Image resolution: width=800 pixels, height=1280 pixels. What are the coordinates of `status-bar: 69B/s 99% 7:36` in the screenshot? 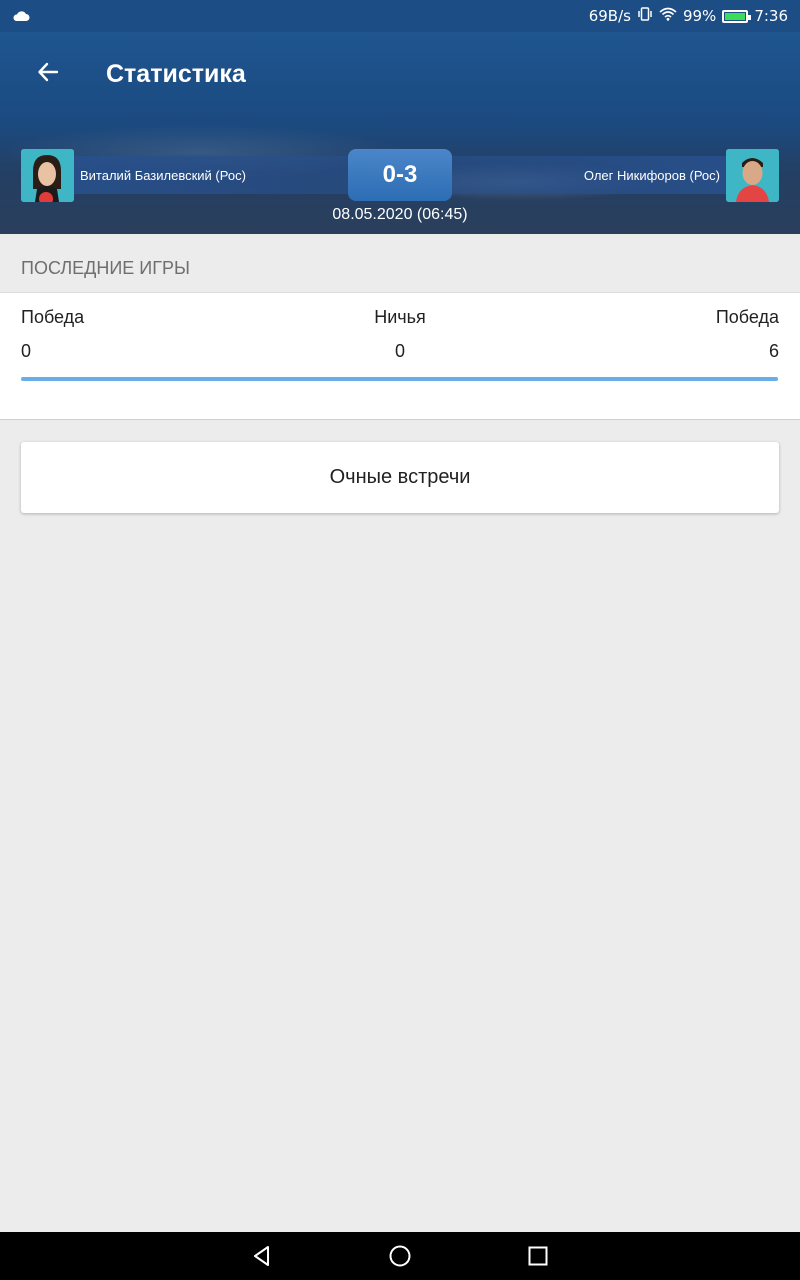 It's located at (400, 16).